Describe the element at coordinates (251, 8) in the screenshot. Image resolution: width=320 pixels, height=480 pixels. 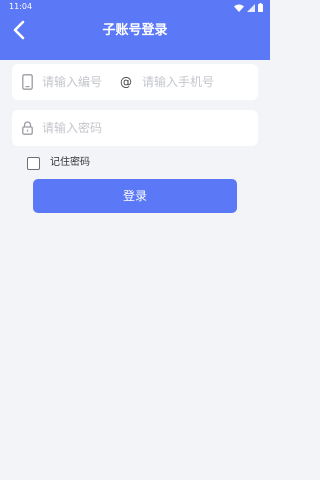
I see `signal-icon` at that location.